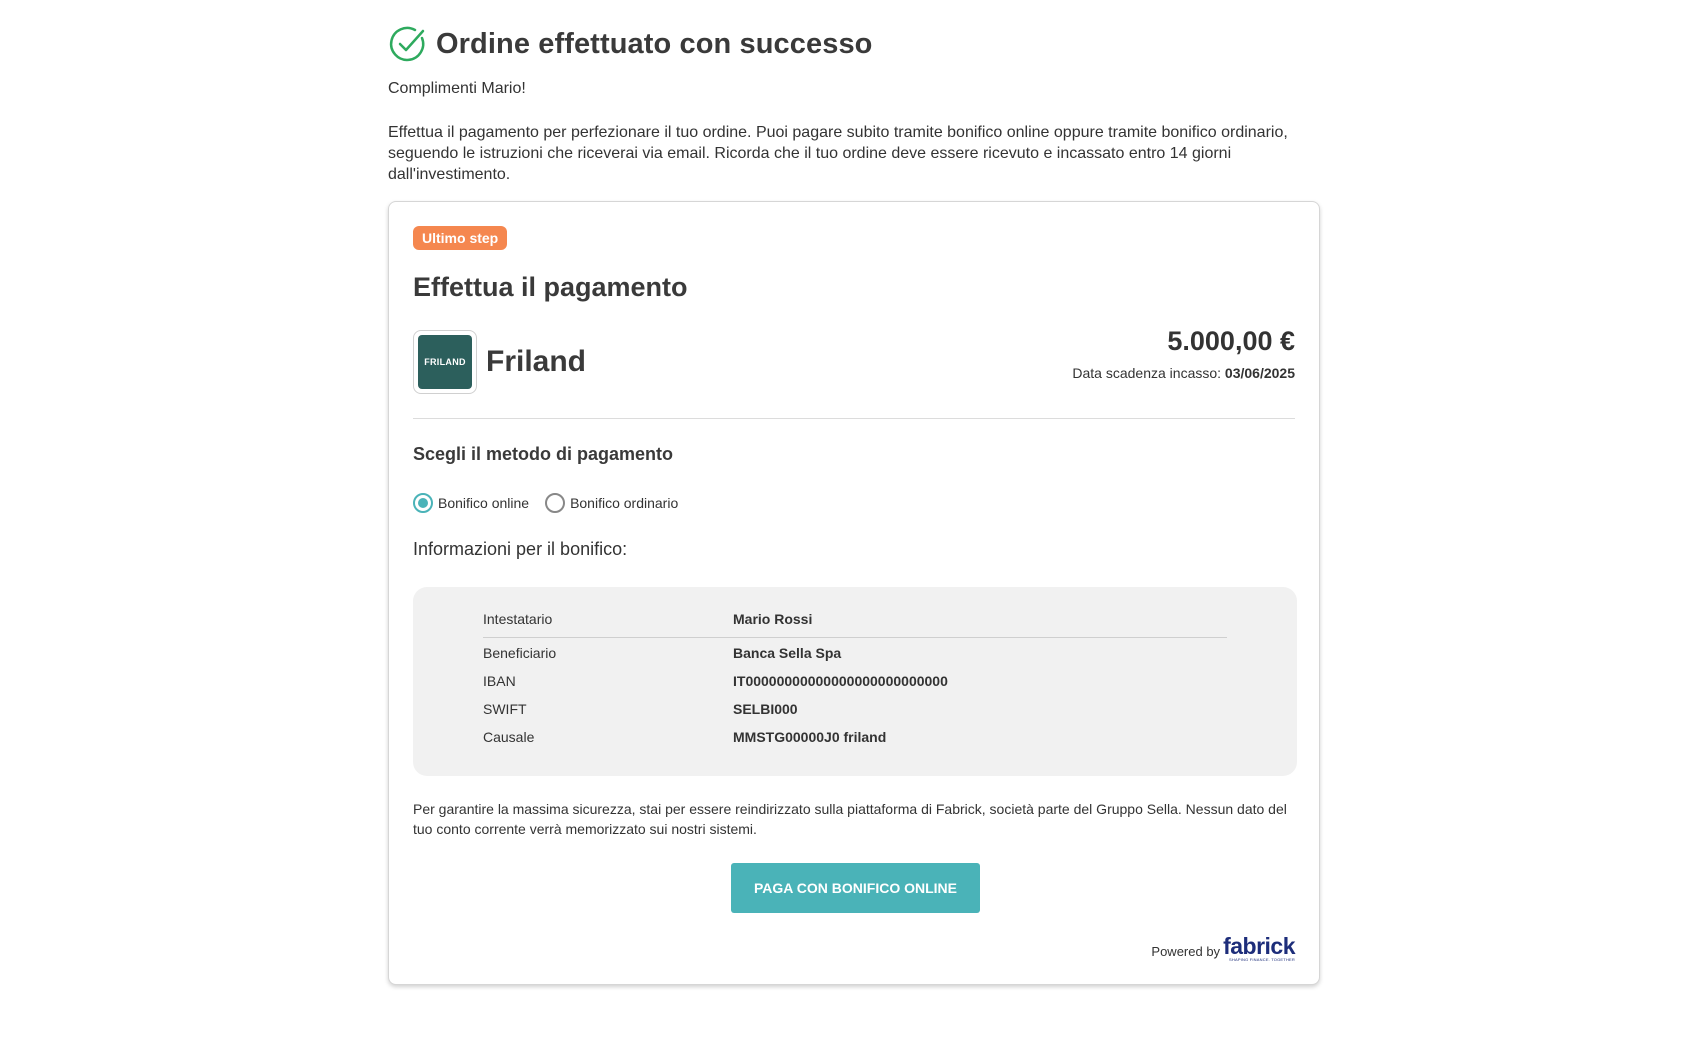  What do you see at coordinates (855, 888) in the screenshot?
I see `pay-online-button: PAGA CON BONIFICO ONLINE` at bounding box center [855, 888].